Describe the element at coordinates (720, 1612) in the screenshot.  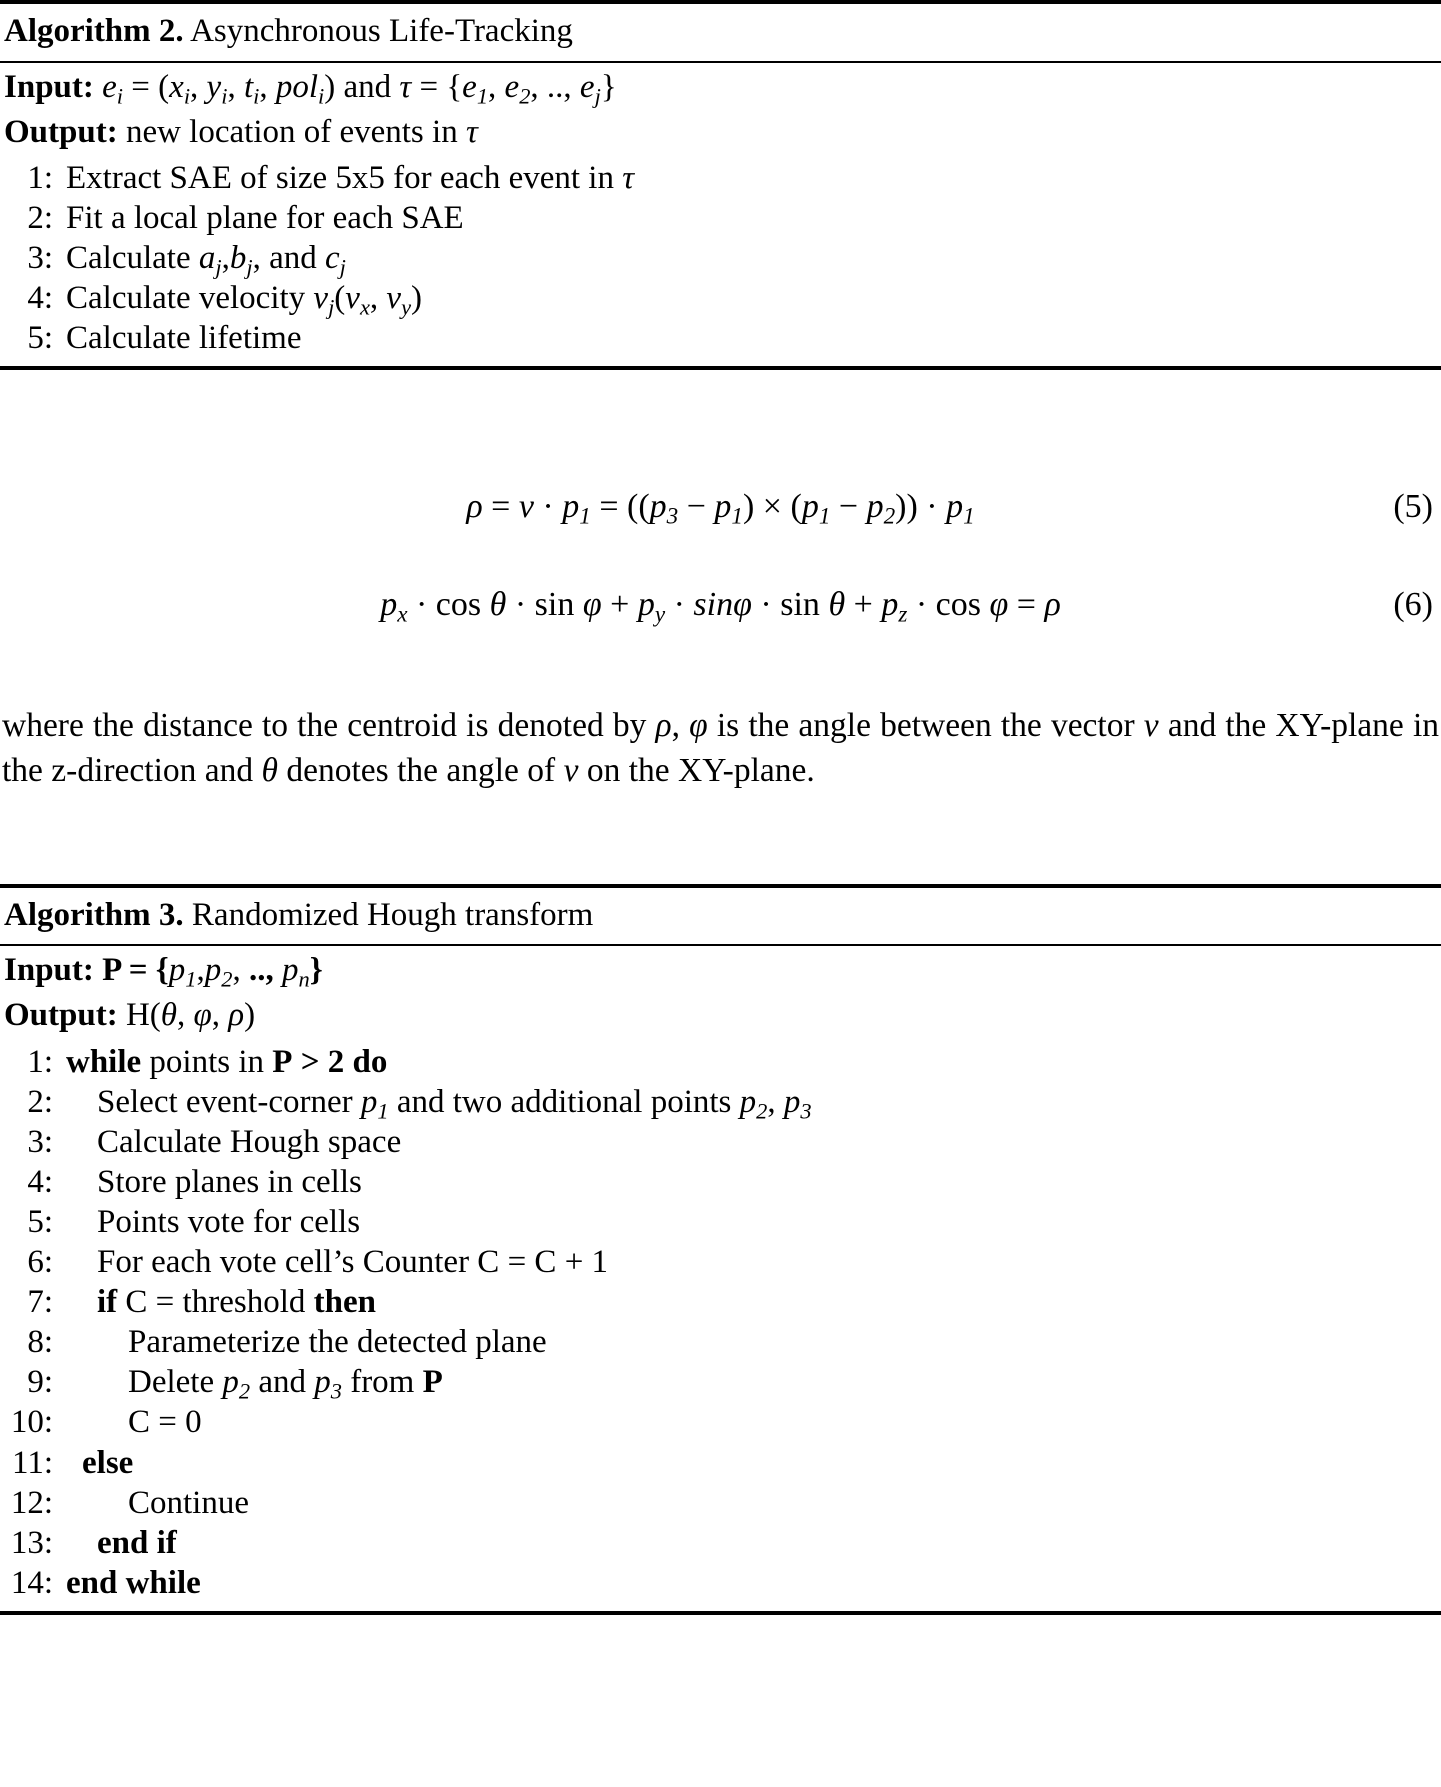
I see `algorithm-3-bottom-rule` at that location.